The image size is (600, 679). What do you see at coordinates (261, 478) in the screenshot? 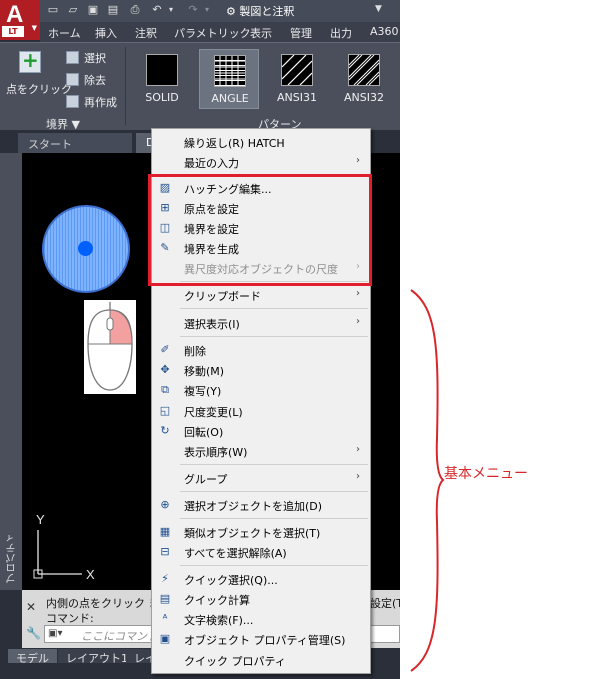
I see `menu-item-group: グループ ›` at bounding box center [261, 478].